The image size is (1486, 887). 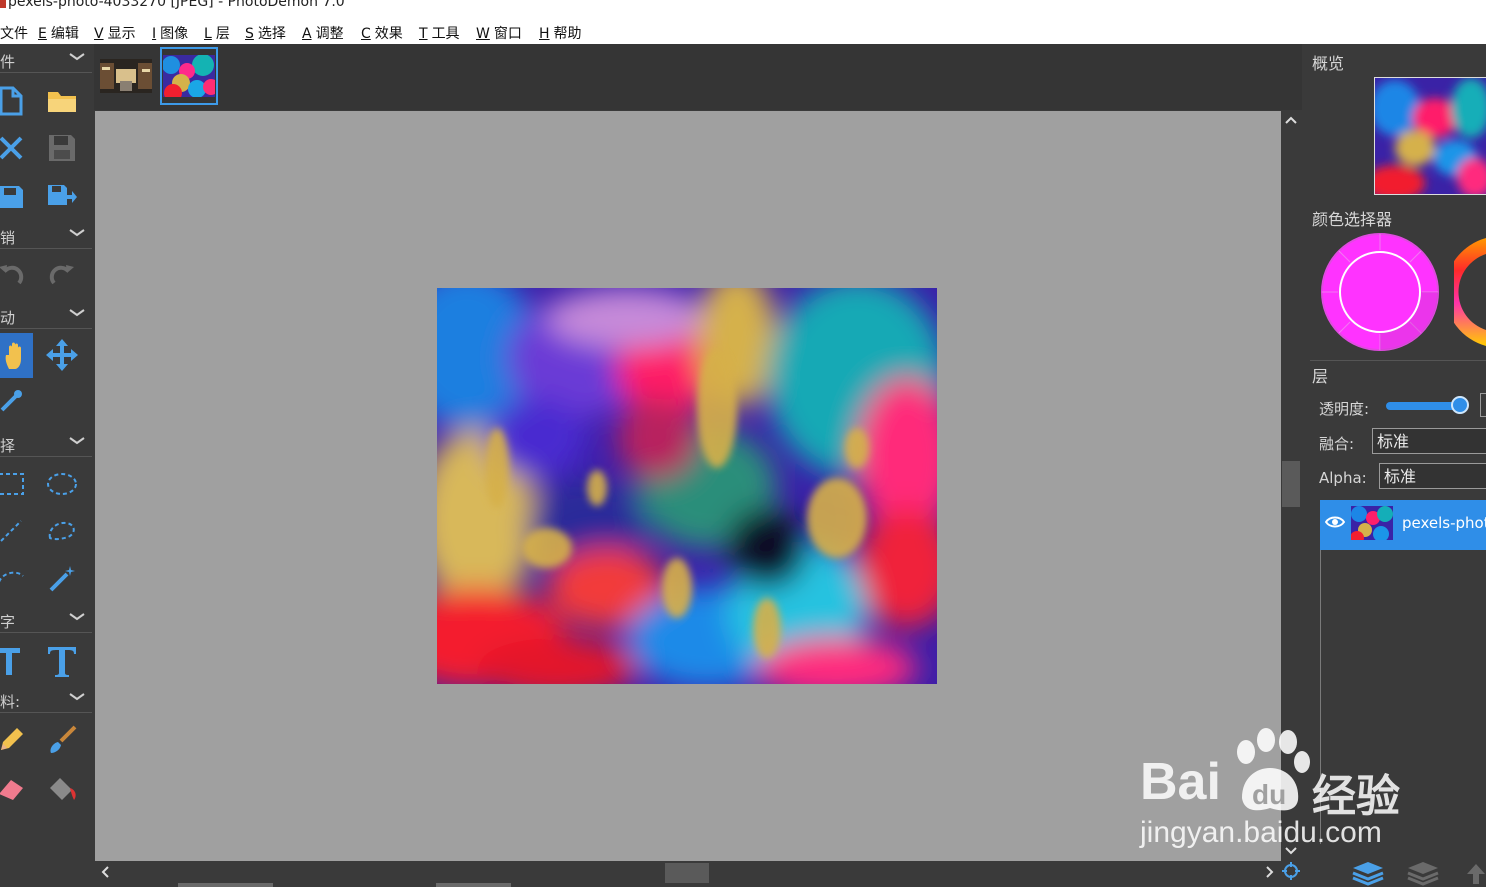 What do you see at coordinates (1429, 441) in the screenshot?
I see `blend-mode-select: 标准` at bounding box center [1429, 441].